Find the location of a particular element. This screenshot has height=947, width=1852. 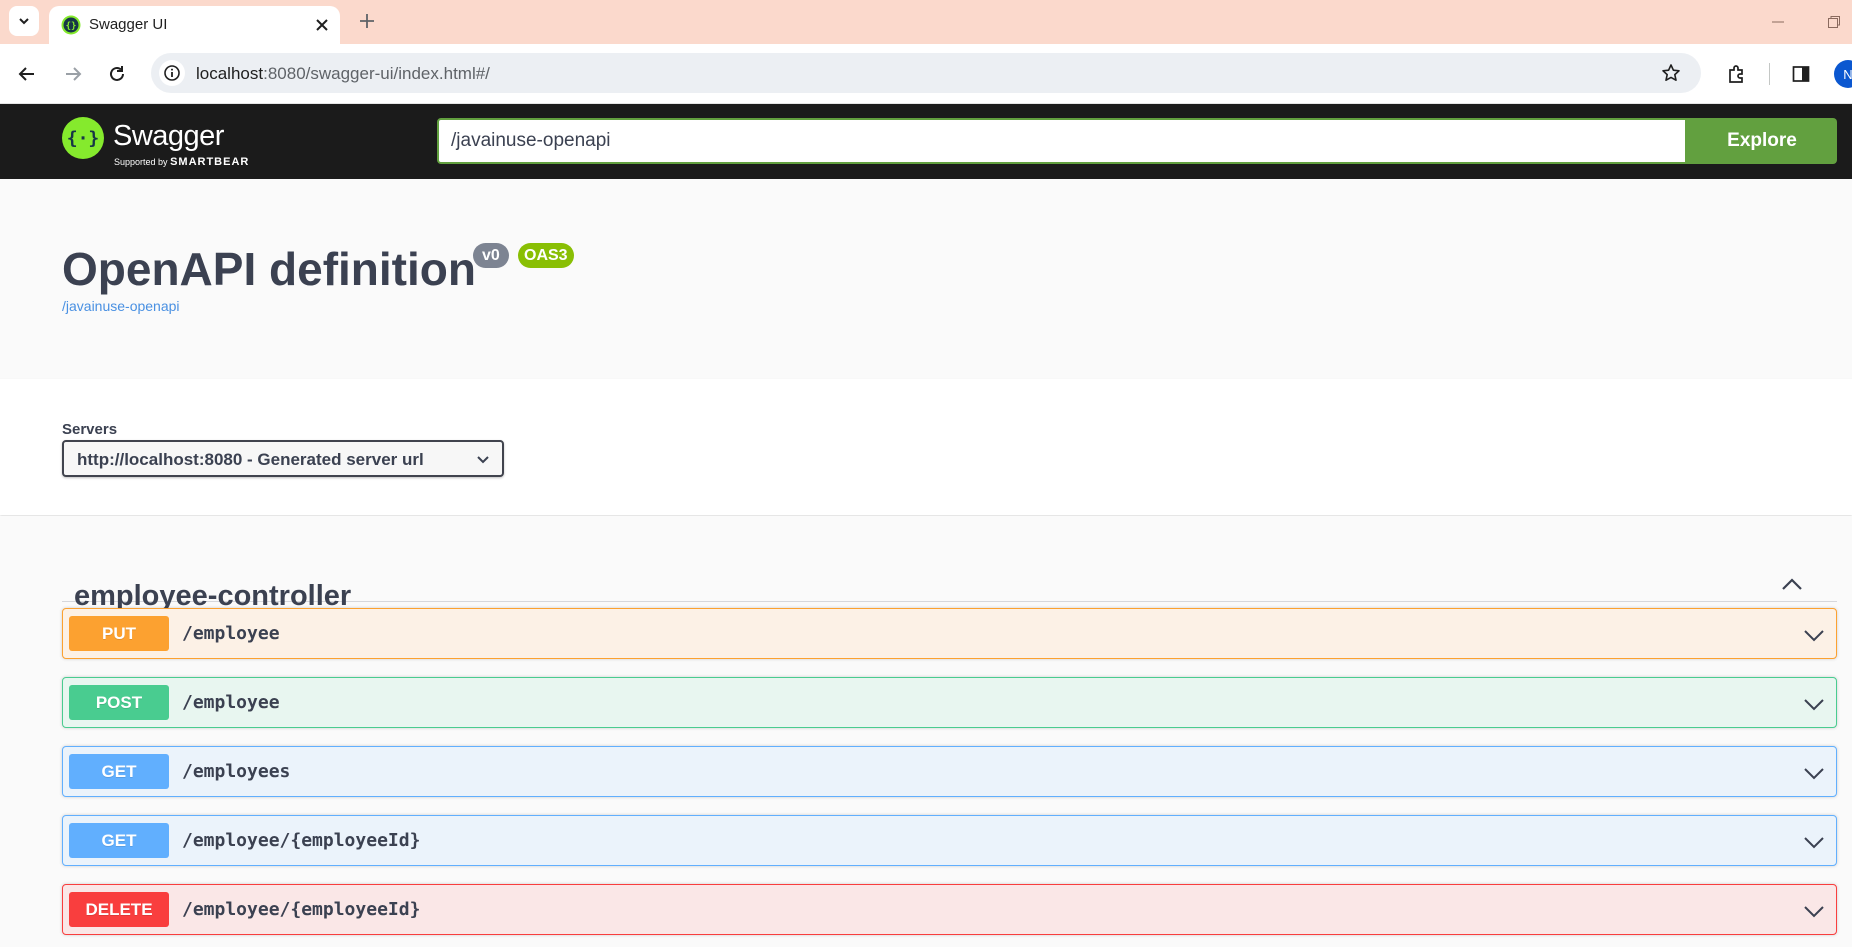

arrow-right-icon is located at coordinates (74, 74).